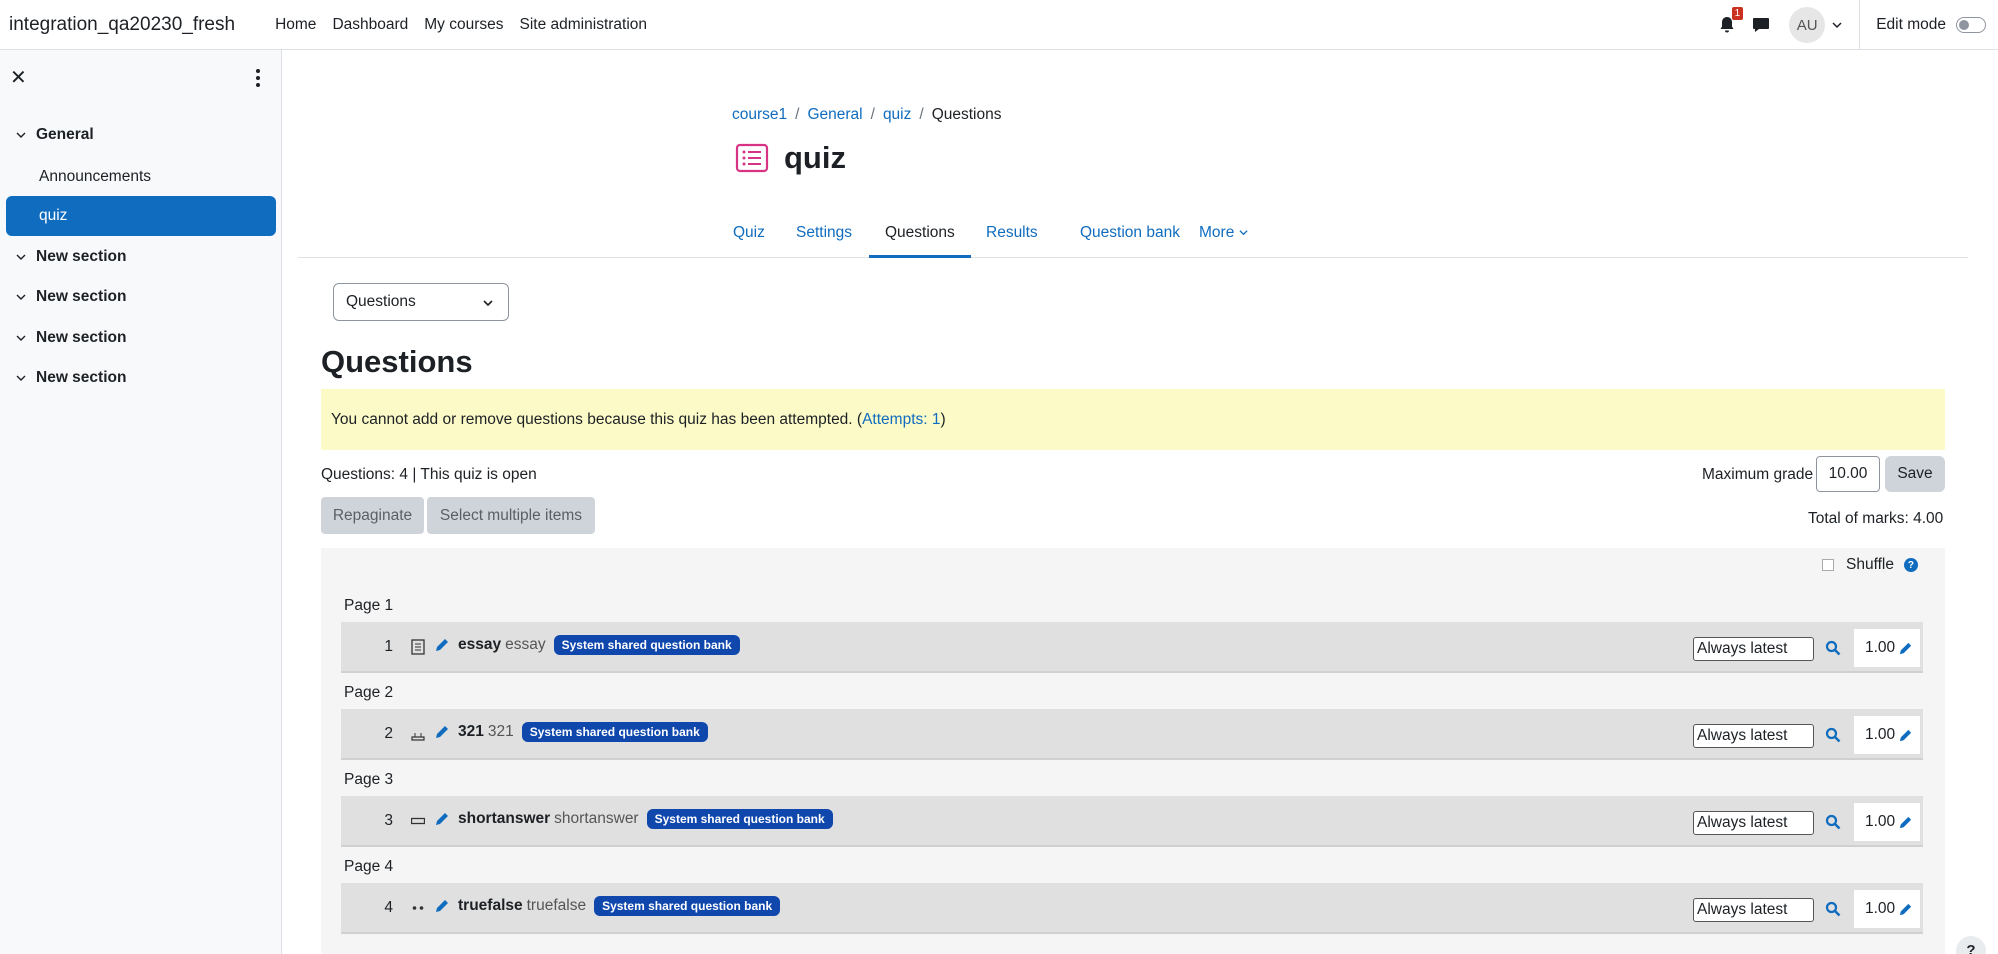 The width and height of the screenshot is (1998, 954). I want to click on section-new-4: New section, so click(71, 378).